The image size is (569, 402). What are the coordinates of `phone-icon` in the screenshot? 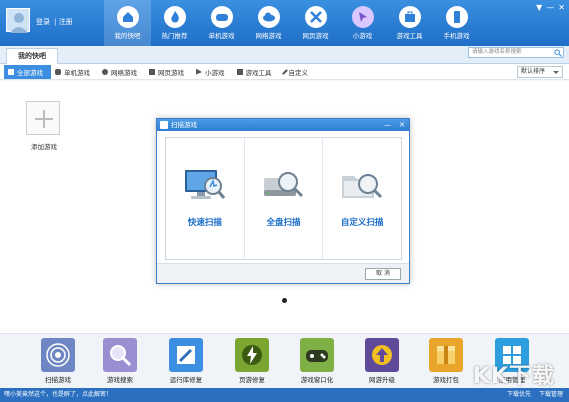 It's located at (456, 17).